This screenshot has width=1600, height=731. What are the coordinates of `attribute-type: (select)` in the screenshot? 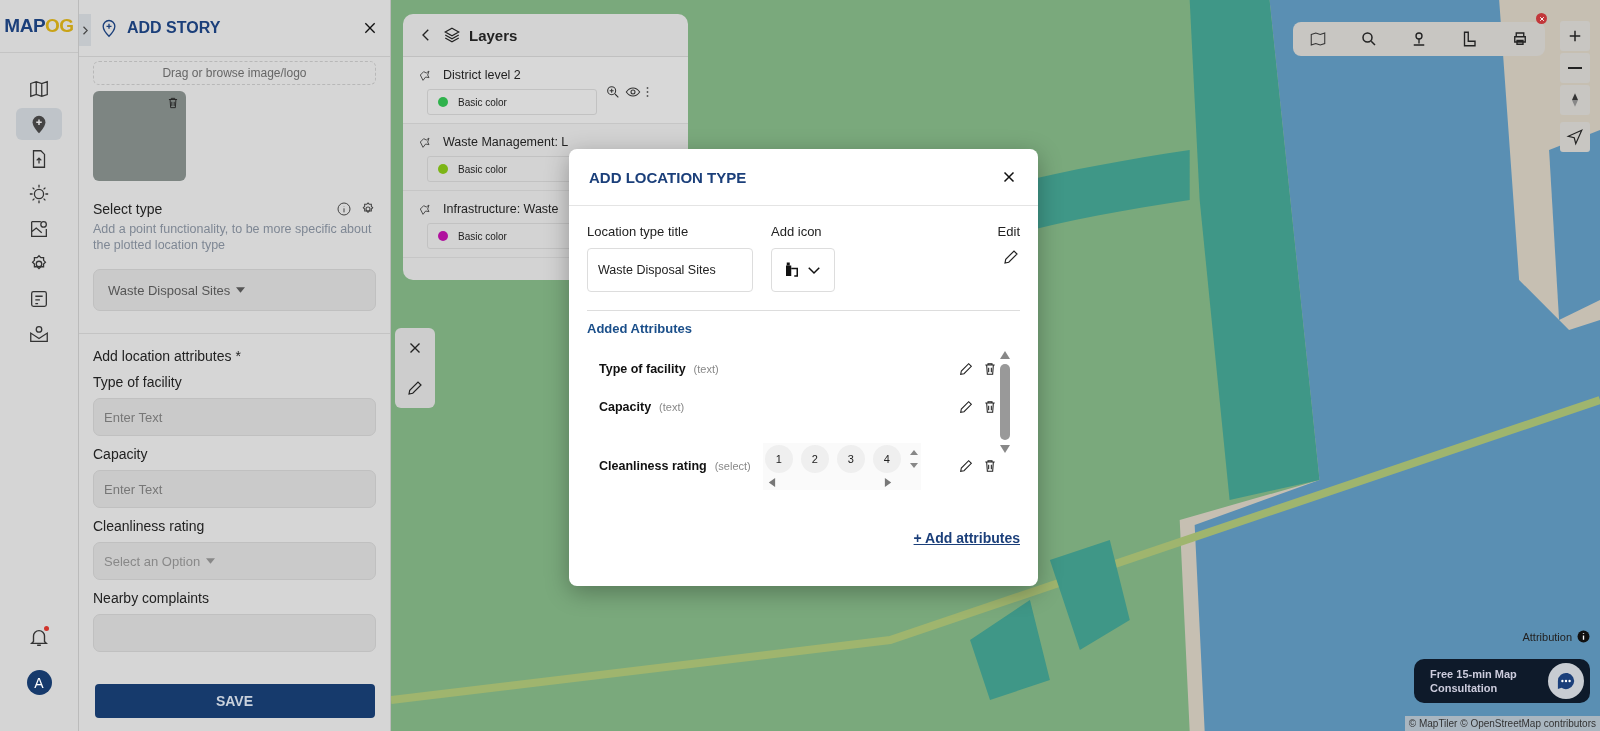 It's located at (732, 466).